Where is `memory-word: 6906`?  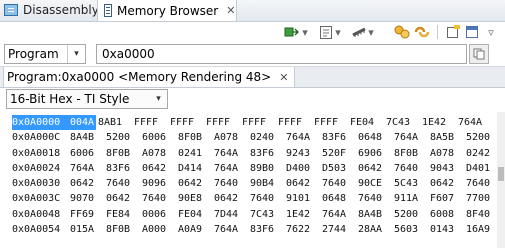
memory-word: 6906 is located at coordinates (376, 153).